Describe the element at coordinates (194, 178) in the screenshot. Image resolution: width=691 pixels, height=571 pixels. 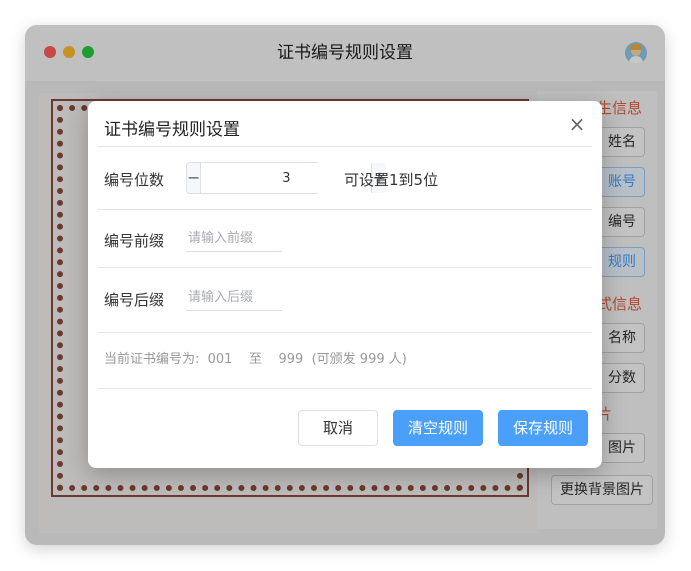
I see `decrement-button: −` at that location.